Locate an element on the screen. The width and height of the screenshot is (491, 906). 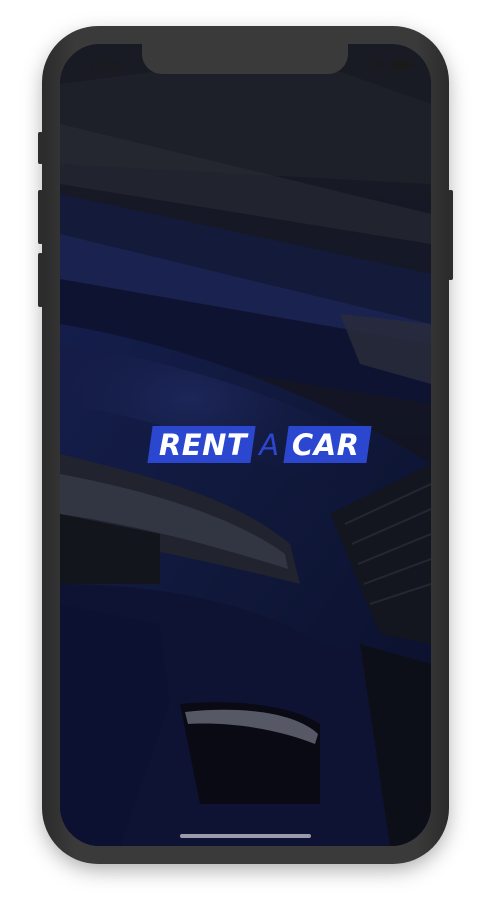
logo-word-rent: RENT is located at coordinates (201, 444).